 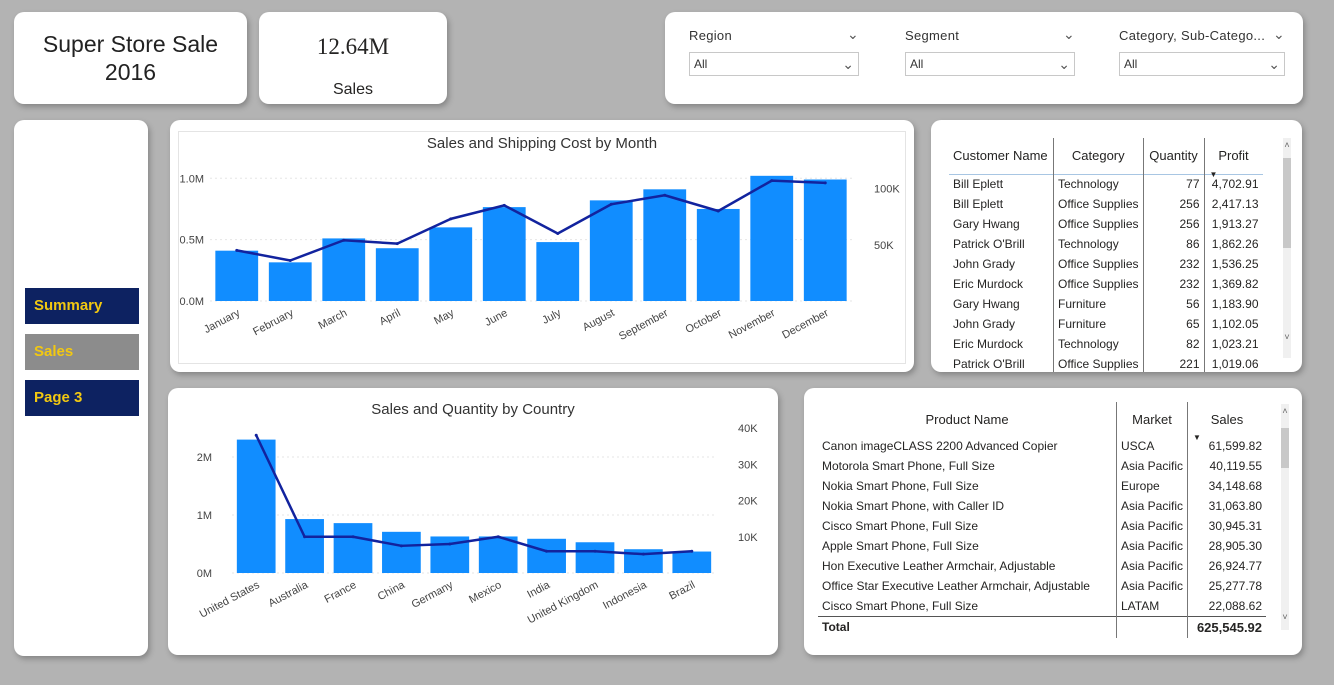 I want to click on table-cell: 31,063.80, so click(x=1235, y=506).